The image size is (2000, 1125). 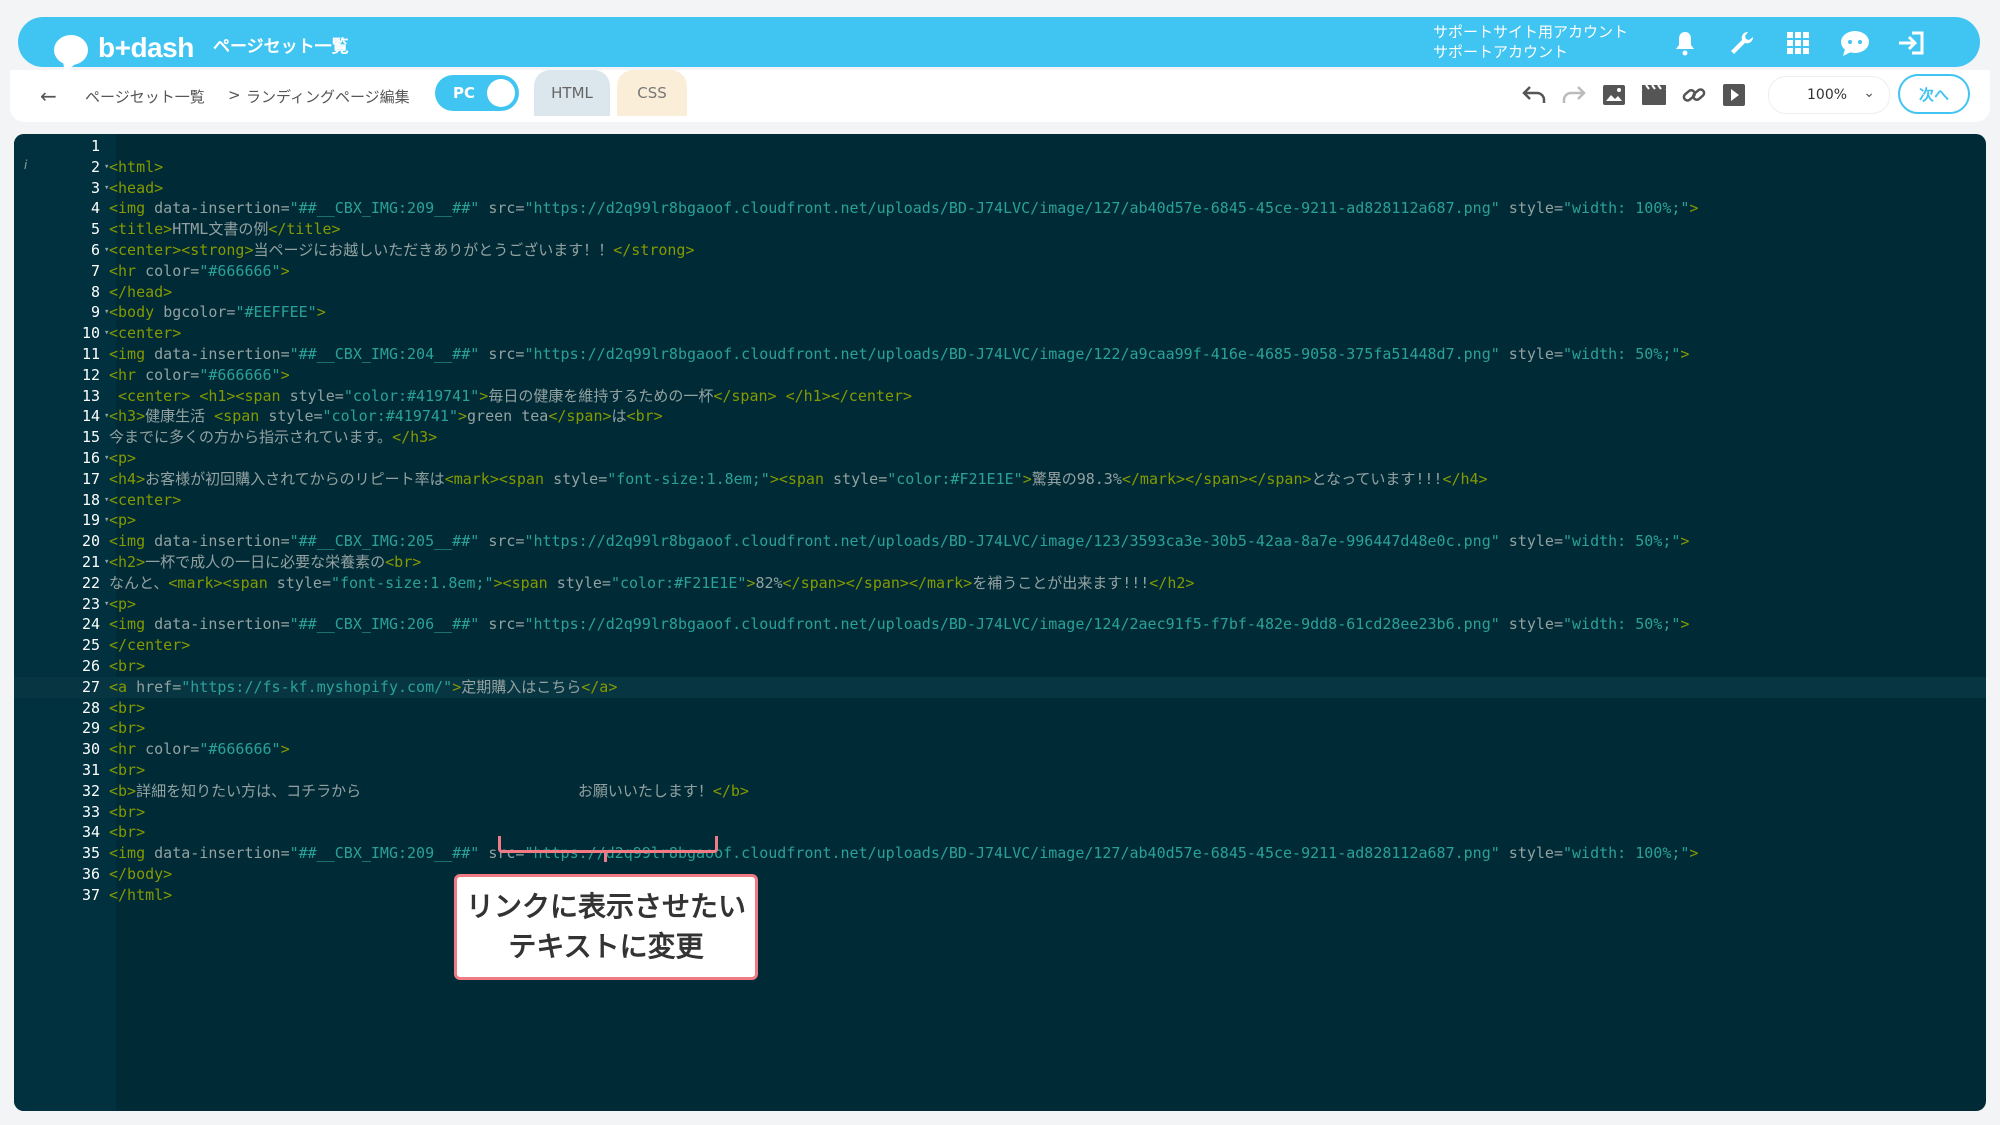 I want to click on code-token: <br>, so click(x=127, y=728).